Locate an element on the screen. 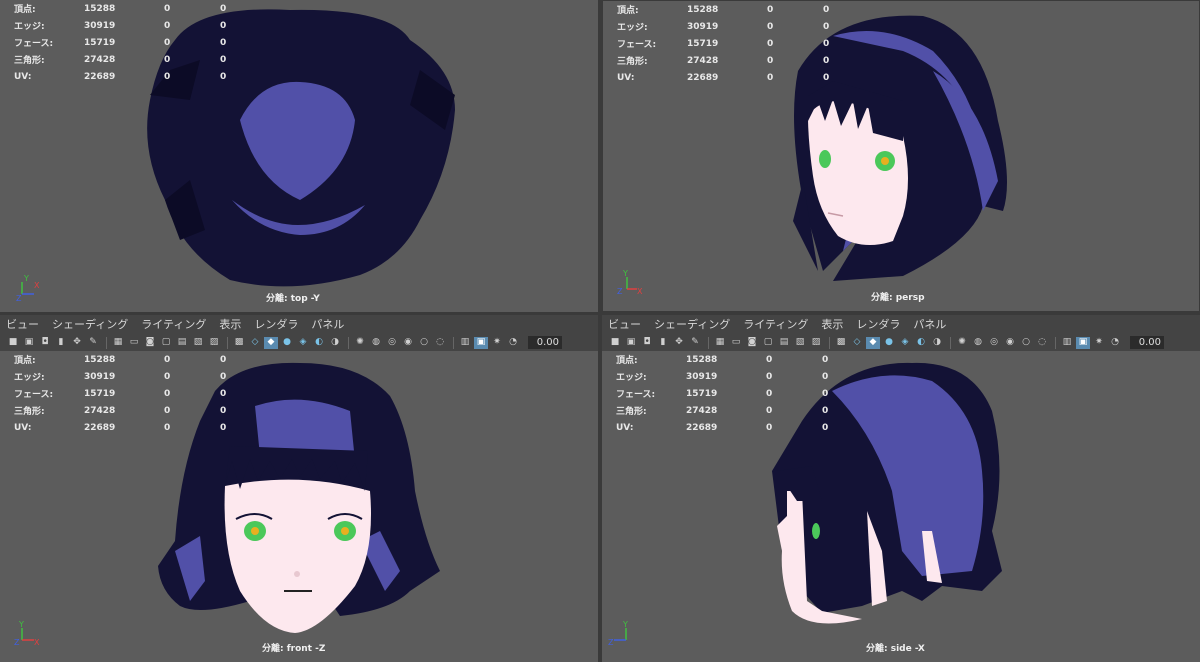  hud-label: フェース: is located at coordinates (637, 45).